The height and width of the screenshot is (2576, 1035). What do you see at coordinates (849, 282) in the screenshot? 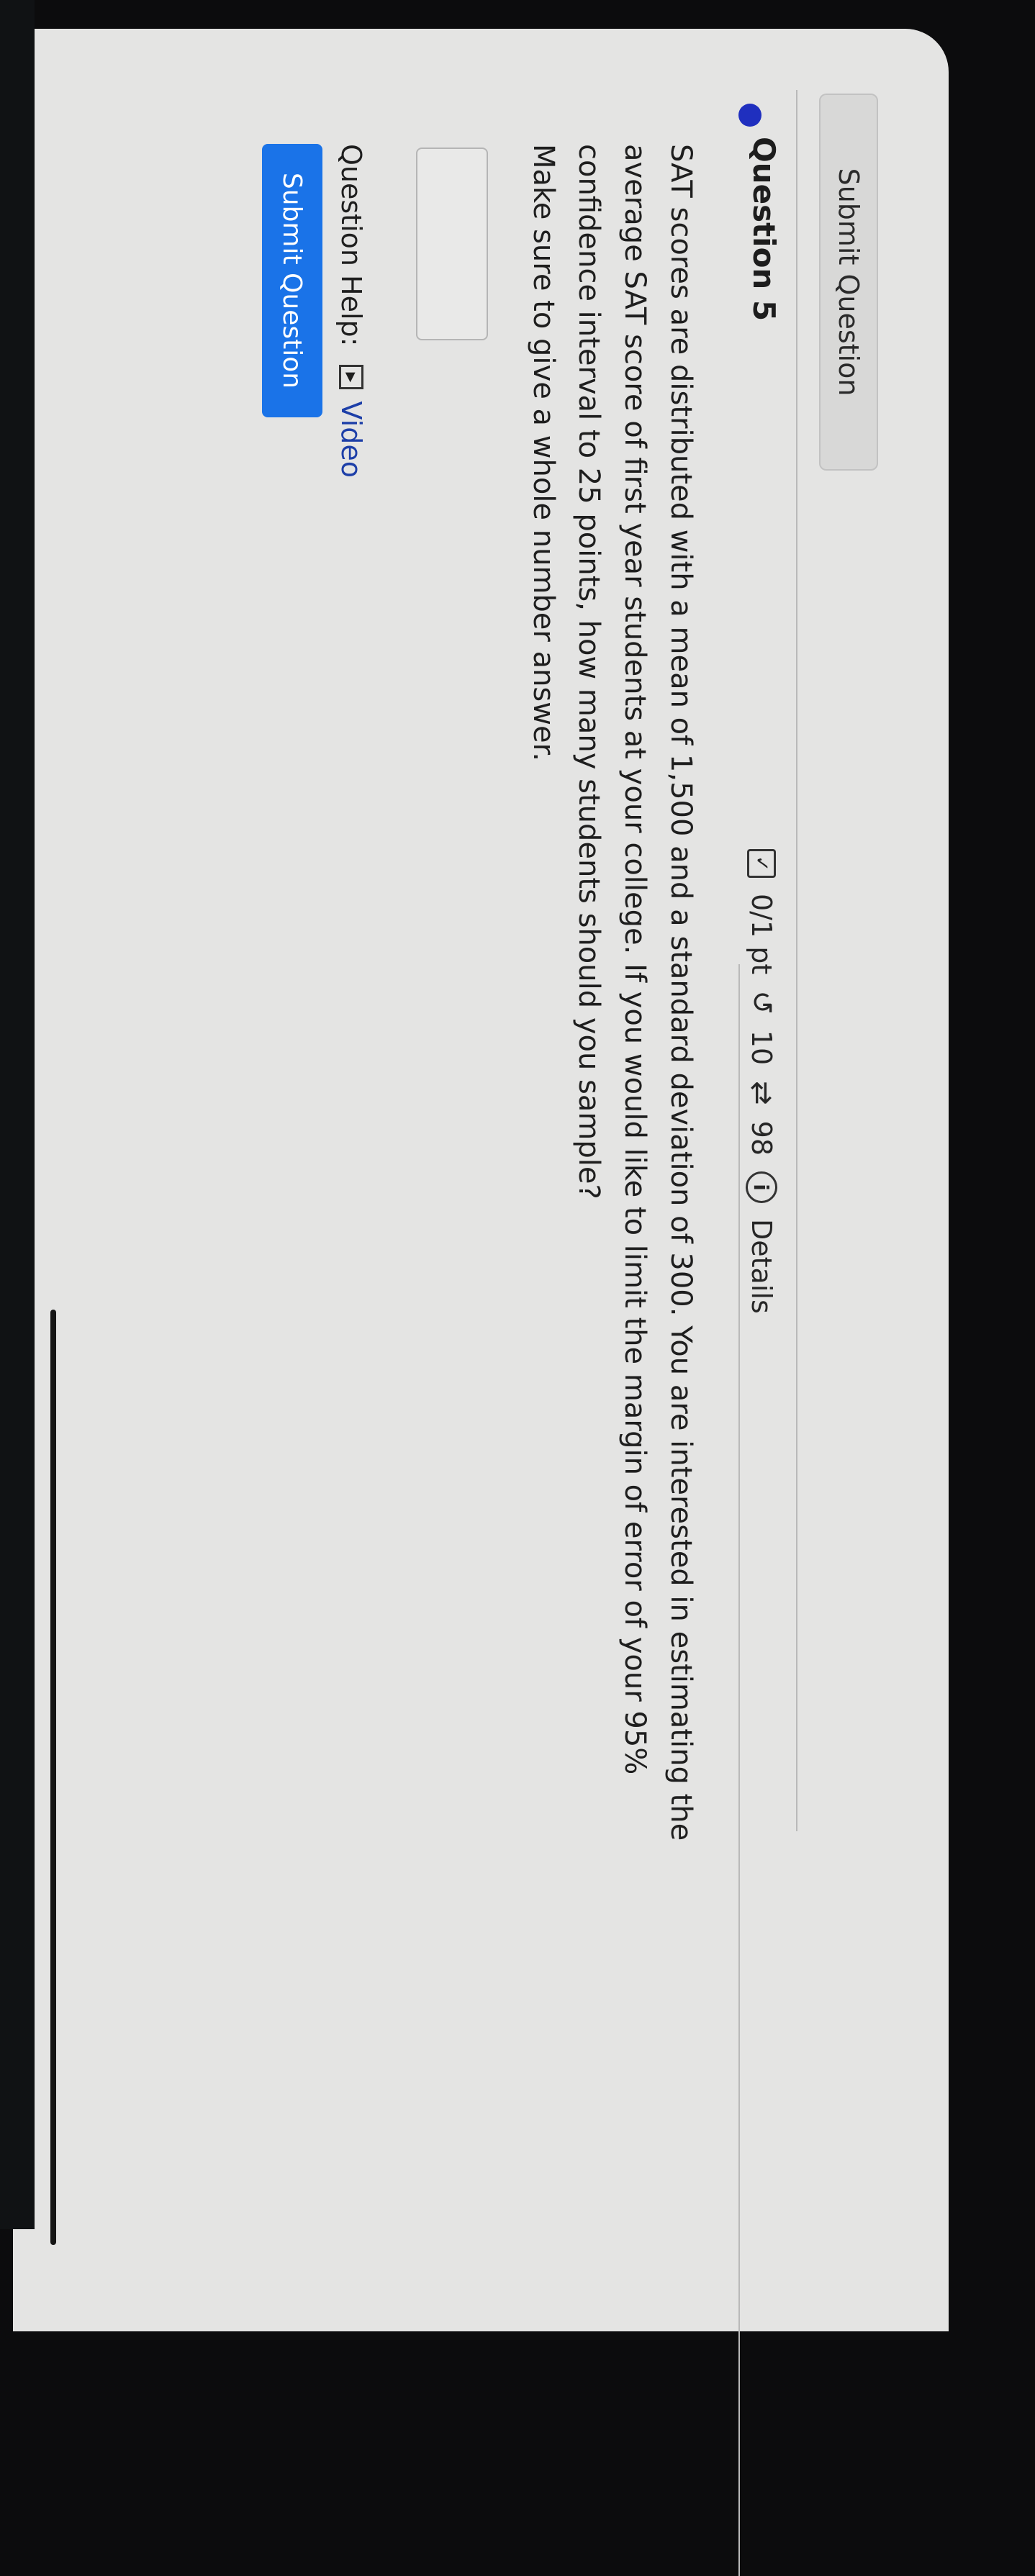
I see `submit-question-button-top: Submit Question` at bounding box center [849, 282].